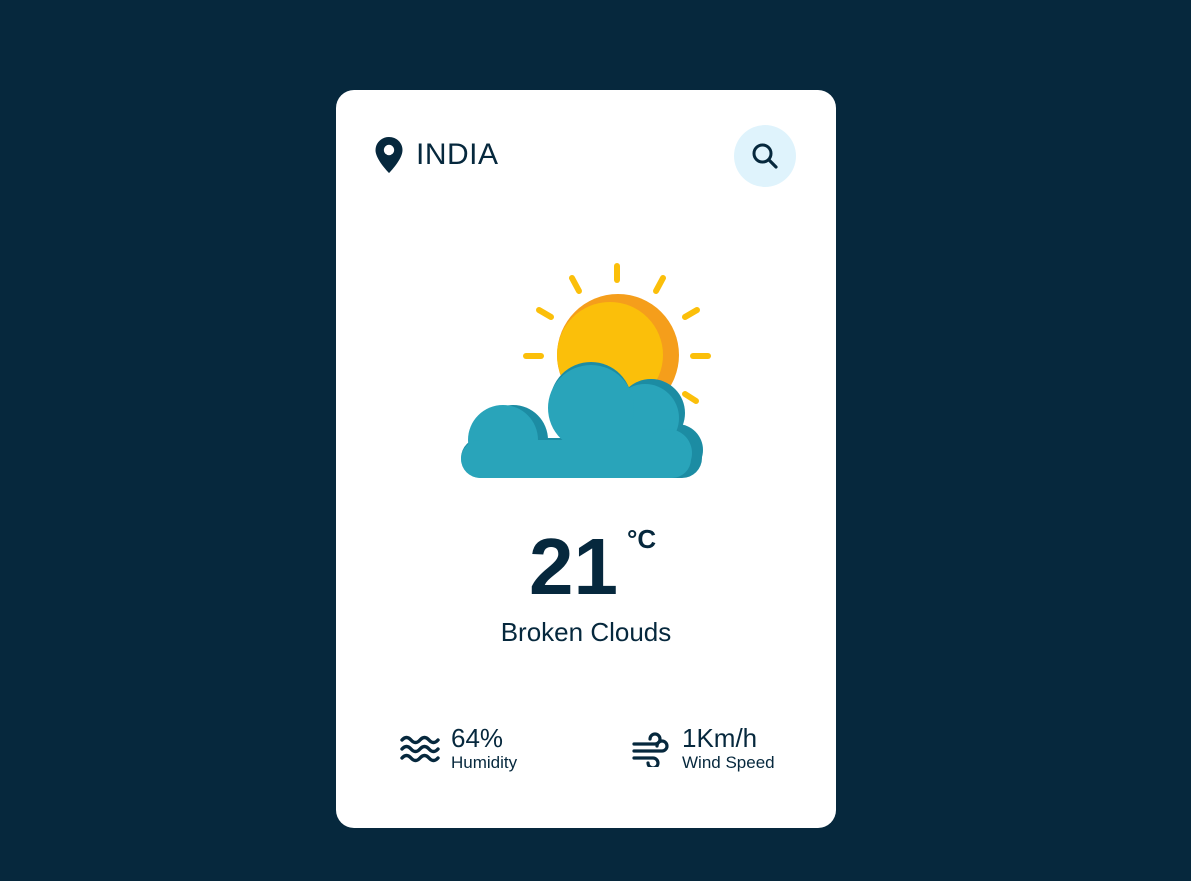 The width and height of the screenshot is (1191, 881). Describe the element at coordinates (642, 539) in the screenshot. I see `temperature-unit: °C` at that location.